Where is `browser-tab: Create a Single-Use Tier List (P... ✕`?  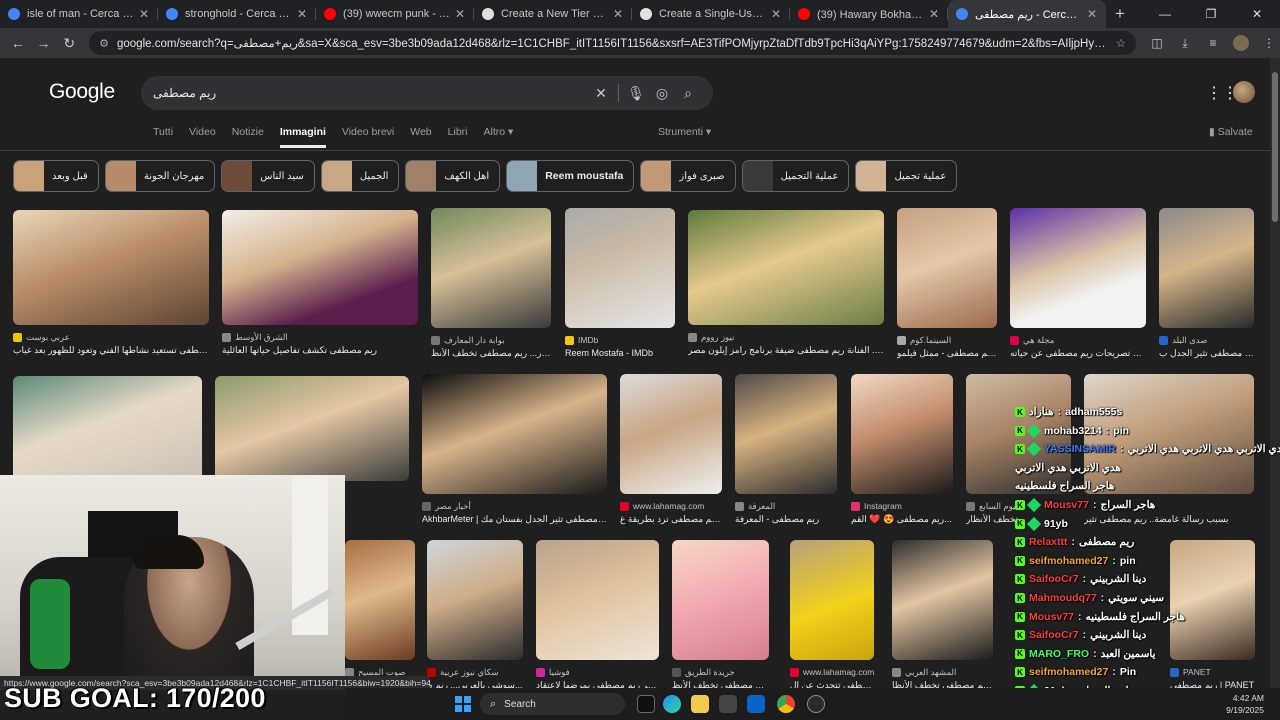
browser-tab: Create a Single-Use Tier List (P... ✕ is located at coordinates (711, 14).